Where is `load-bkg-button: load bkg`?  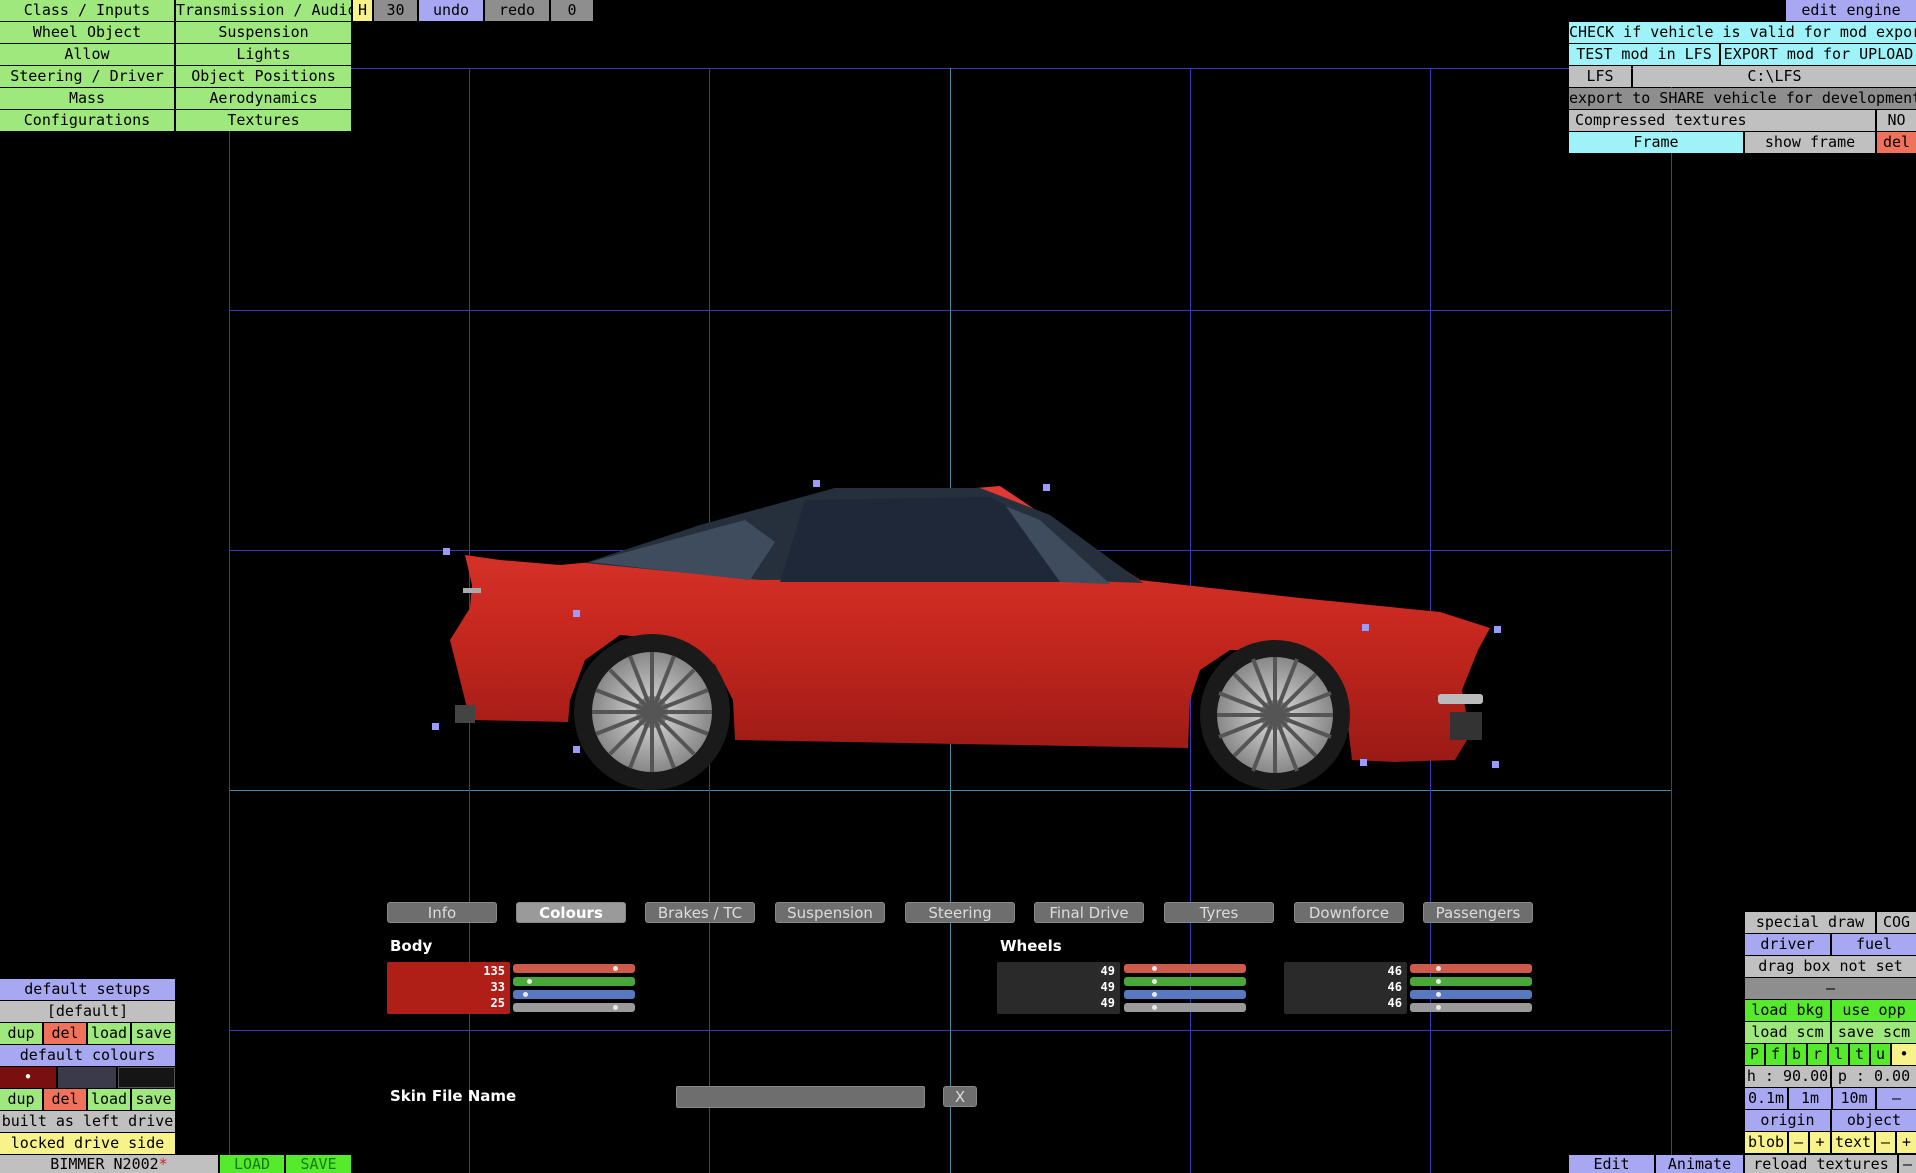
load-bkg-button: load bkg is located at coordinates (1787, 1010).